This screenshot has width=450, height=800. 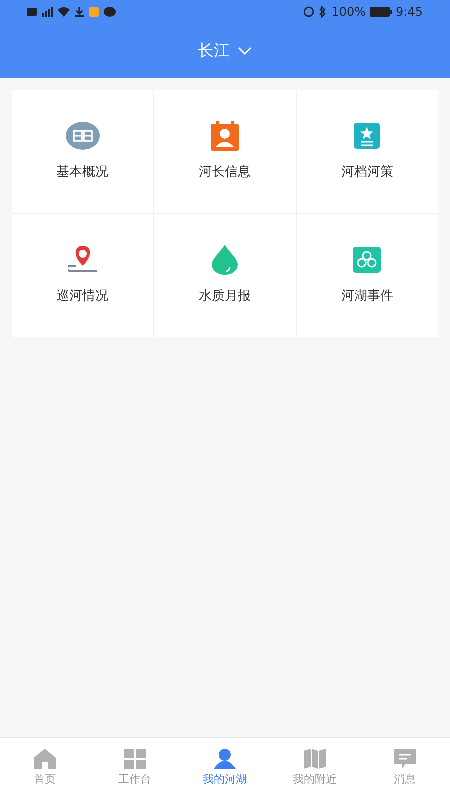 I want to click on feature-tile: 河档河策, so click(x=367, y=151).